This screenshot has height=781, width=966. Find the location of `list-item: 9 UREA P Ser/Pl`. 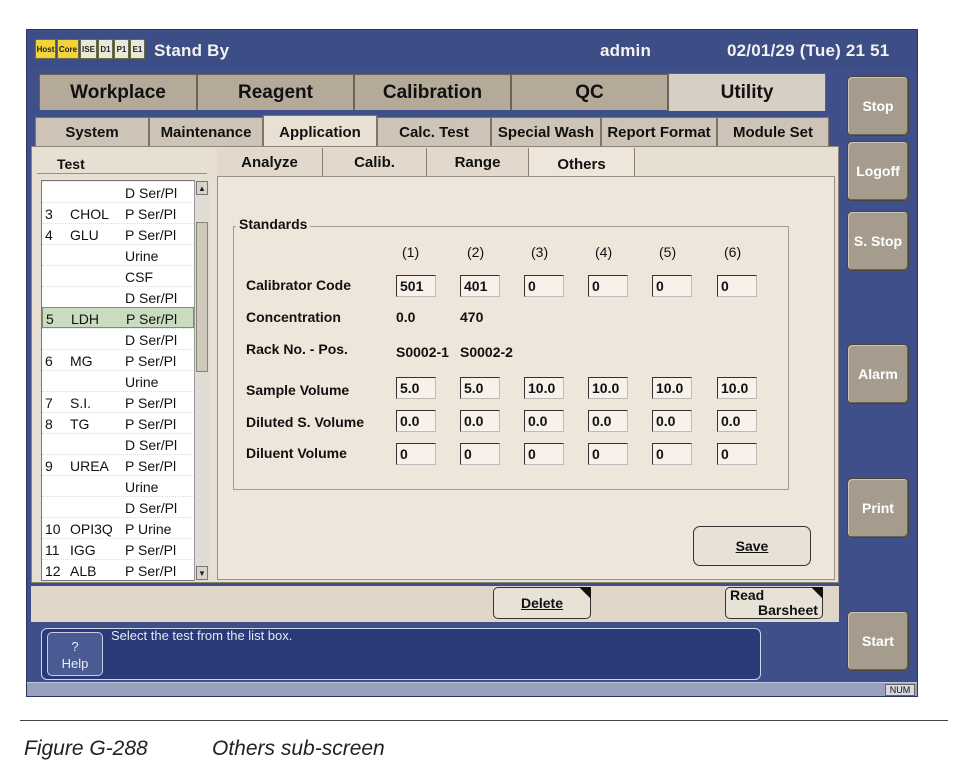

list-item: 9 UREA P Ser/Pl is located at coordinates (118, 464).